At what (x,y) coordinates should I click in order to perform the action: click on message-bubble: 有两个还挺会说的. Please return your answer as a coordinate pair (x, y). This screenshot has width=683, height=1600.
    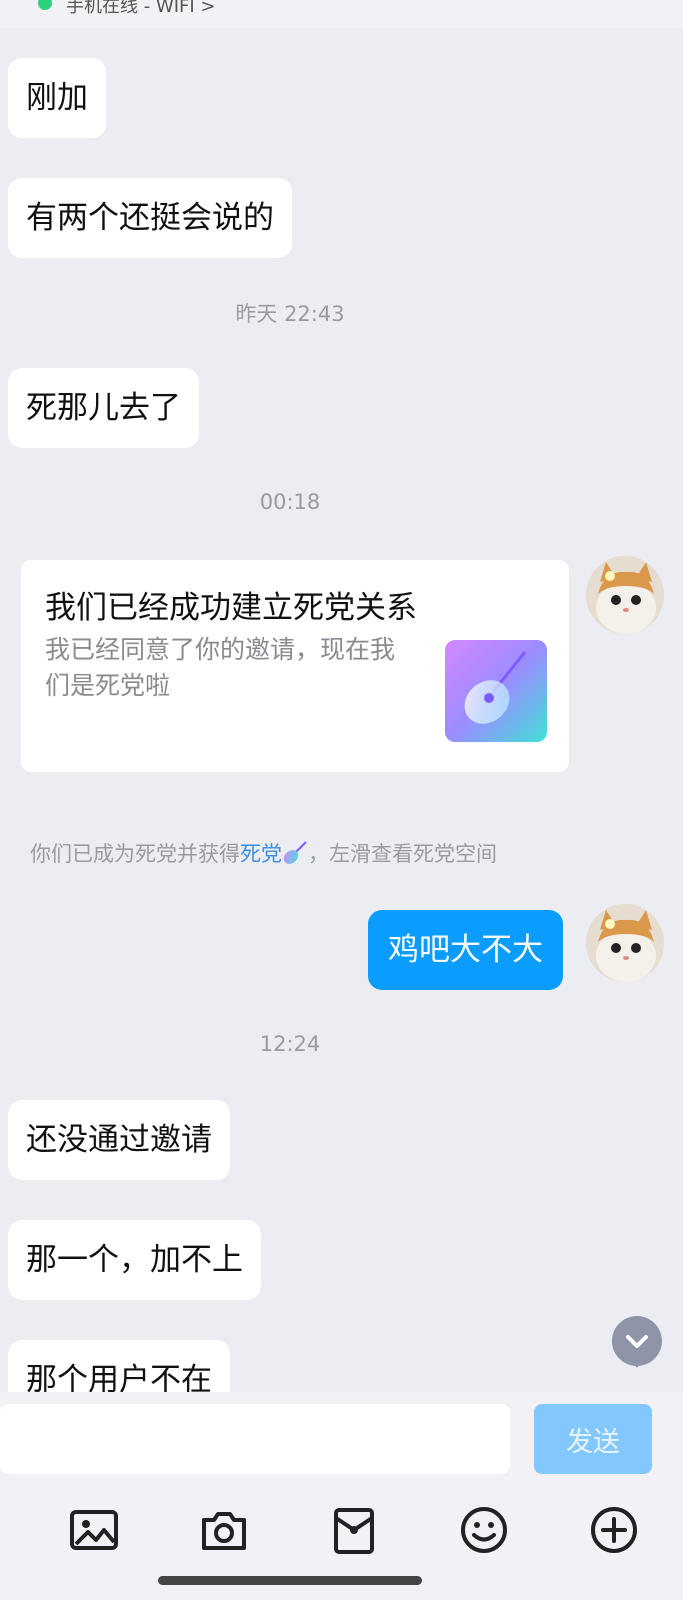
    Looking at the image, I should click on (150, 218).